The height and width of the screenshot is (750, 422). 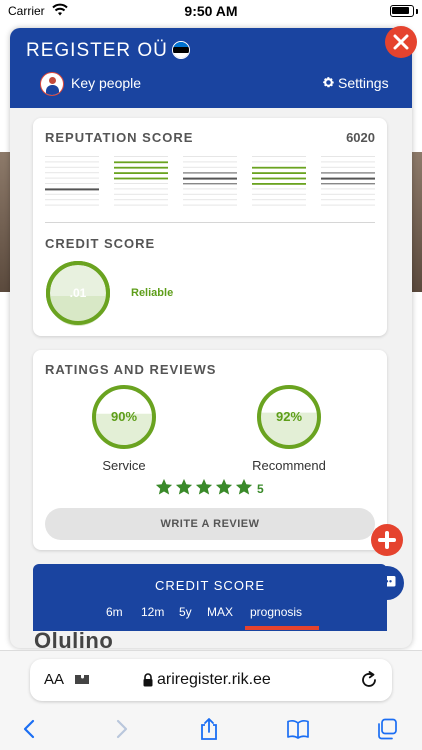 What do you see at coordinates (106, 83) in the screenshot?
I see `key-people-link: Key people` at bounding box center [106, 83].